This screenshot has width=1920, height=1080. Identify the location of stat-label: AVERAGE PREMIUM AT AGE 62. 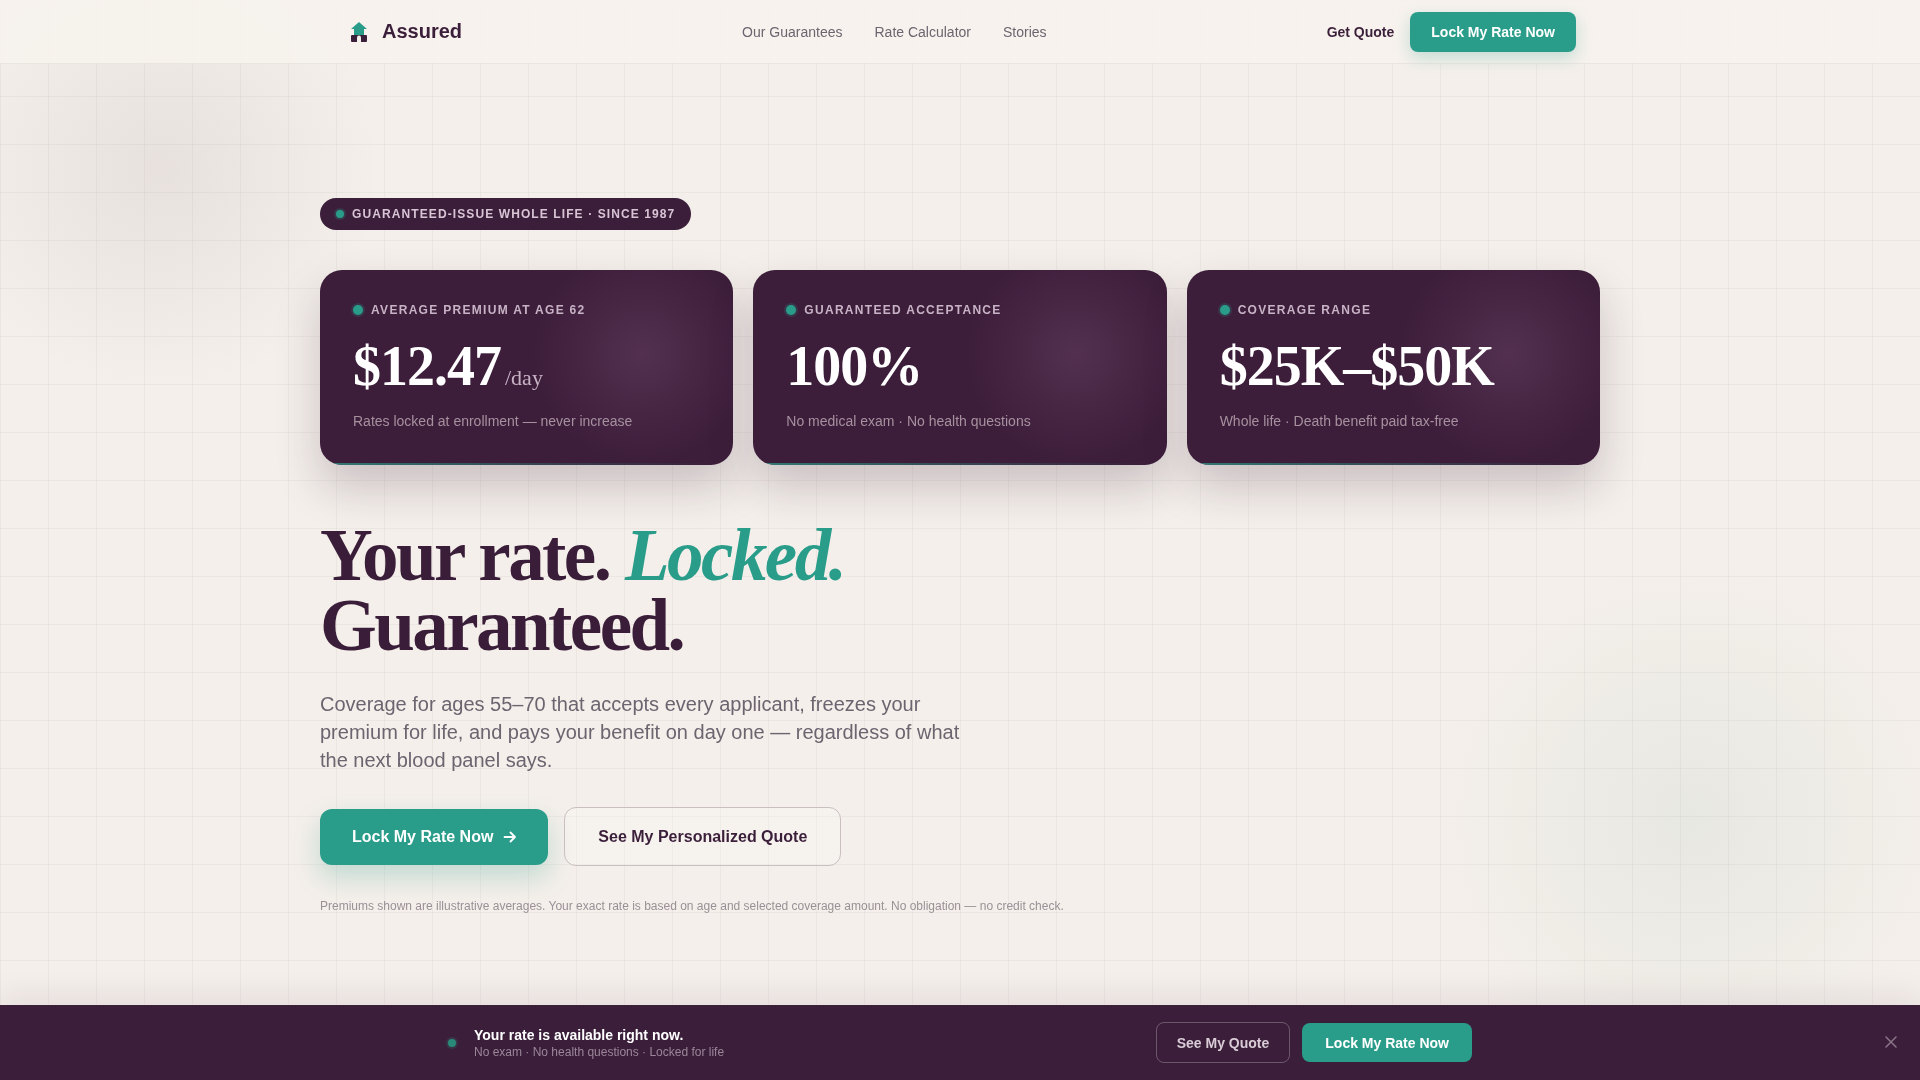
(478, 310).